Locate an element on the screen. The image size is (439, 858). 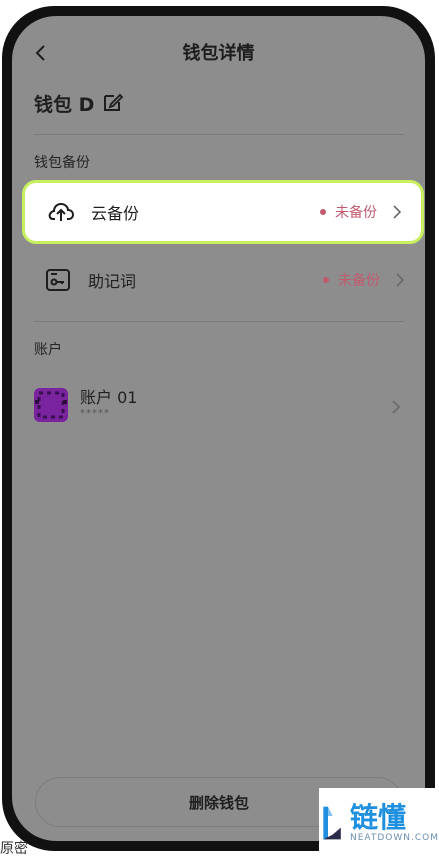
avatar is located at coordinates (51, 405).